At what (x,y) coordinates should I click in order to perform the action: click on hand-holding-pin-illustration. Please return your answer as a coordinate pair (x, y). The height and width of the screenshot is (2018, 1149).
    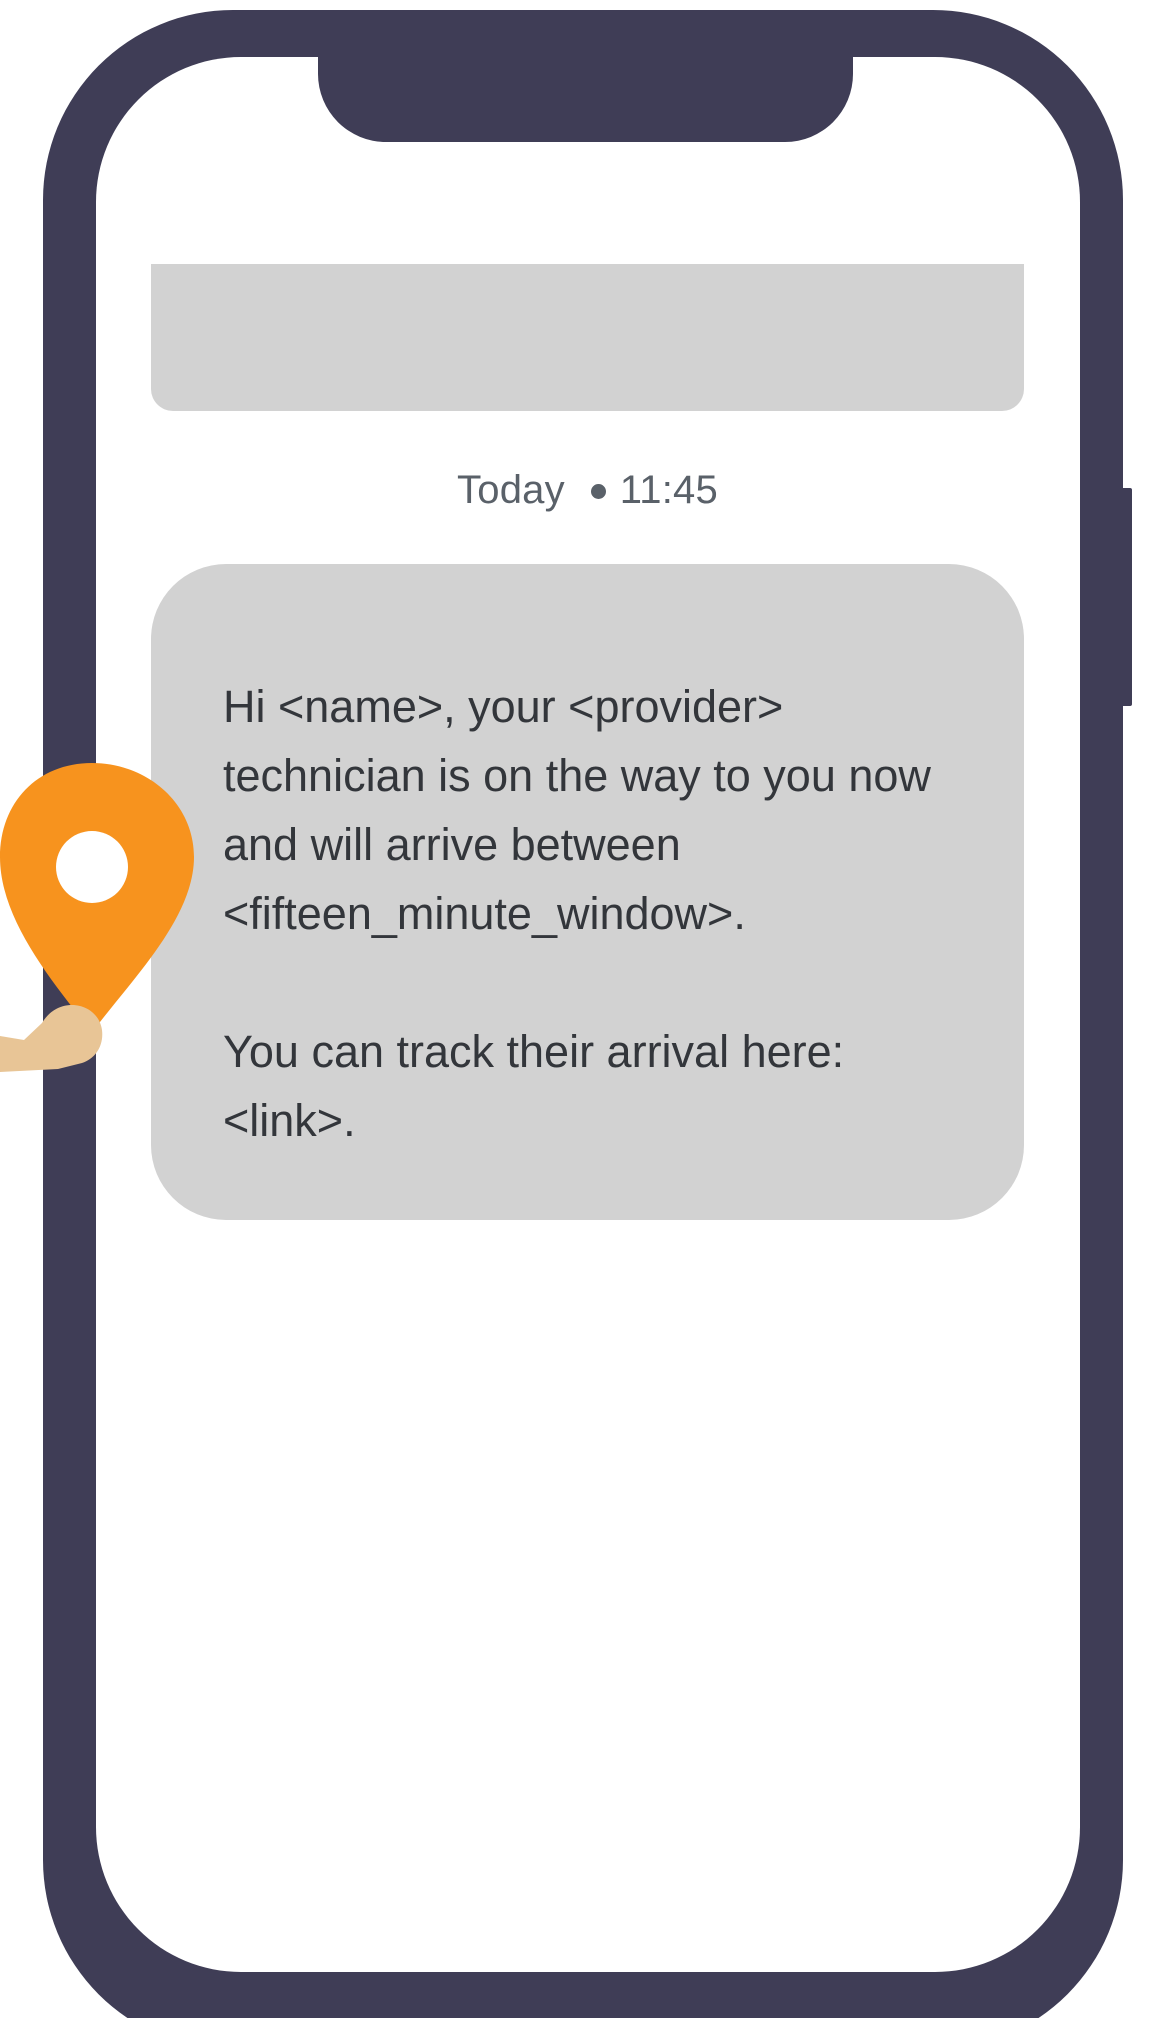
    Looking at the image, I should click on (97, 917).